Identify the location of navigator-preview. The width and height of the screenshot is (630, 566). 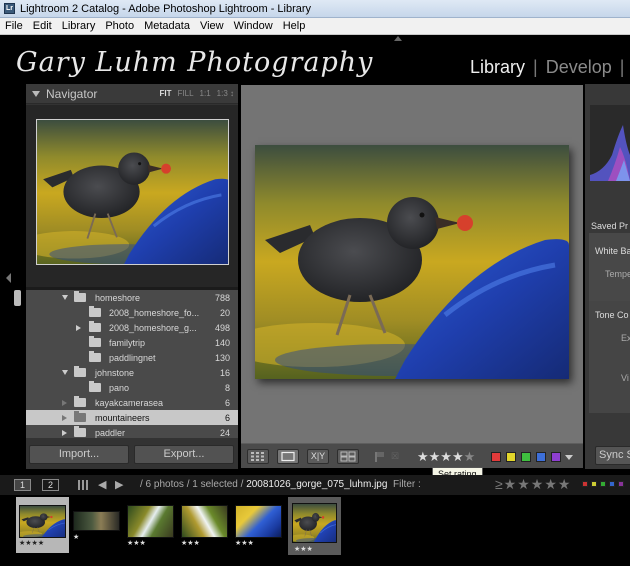
(132, 196).